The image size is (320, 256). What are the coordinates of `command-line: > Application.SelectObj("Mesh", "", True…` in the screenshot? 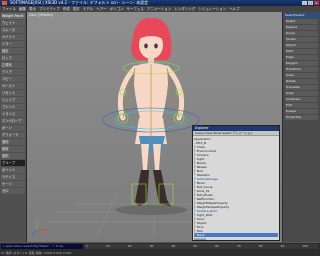 It's located at (42, 246).